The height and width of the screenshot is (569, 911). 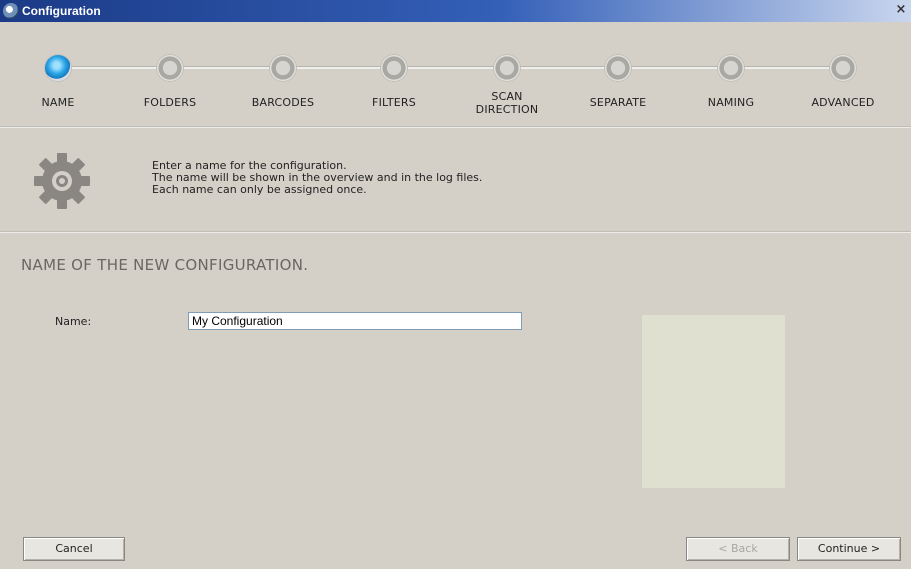 What do you see at coordinates (170, 102) in the screenshot?
I see `step-label: FOLDERS` at bounding box center [170, 102].